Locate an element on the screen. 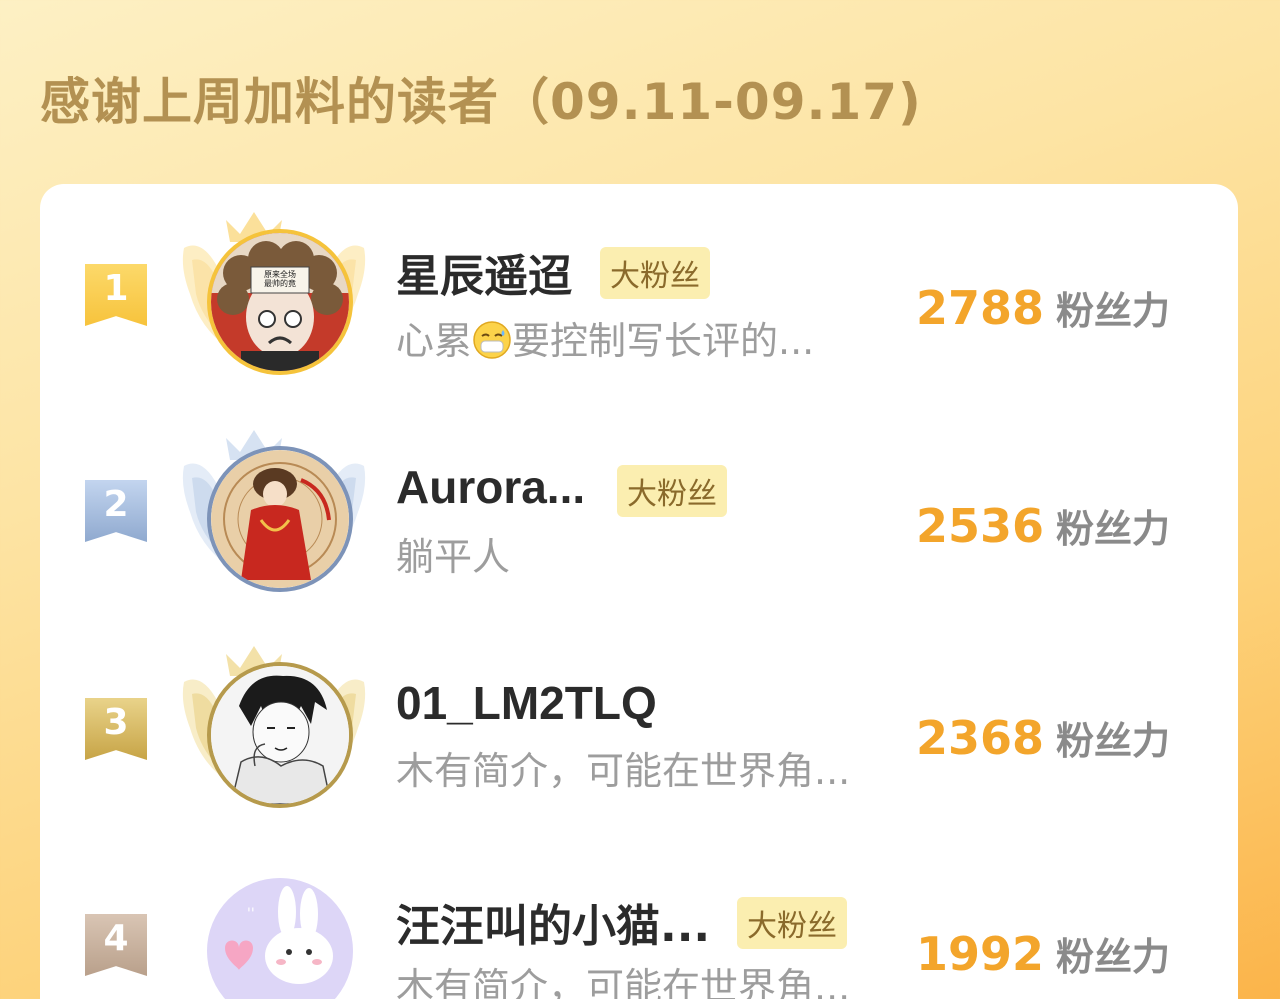 The height and width of the screenshot is (999, 1280). reader-name: 01_LM2TLQ is located at coordinates (526, 703).